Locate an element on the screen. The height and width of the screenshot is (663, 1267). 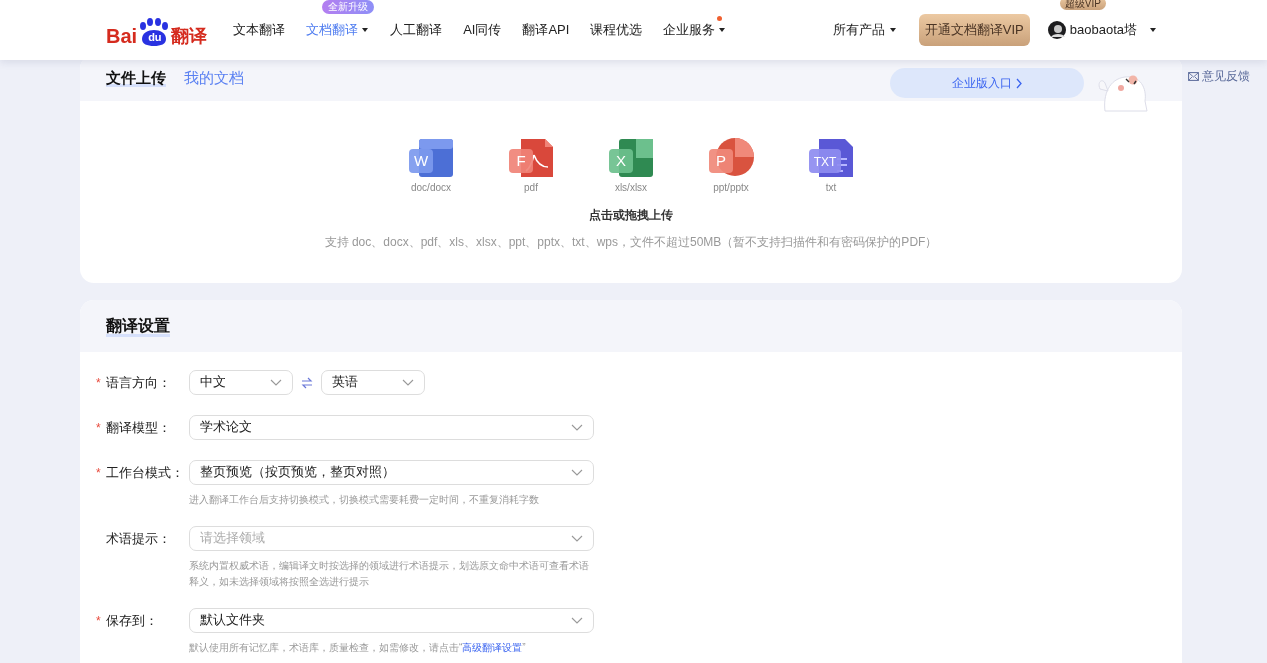
logo-text: du is located at coordinates (155, 37).